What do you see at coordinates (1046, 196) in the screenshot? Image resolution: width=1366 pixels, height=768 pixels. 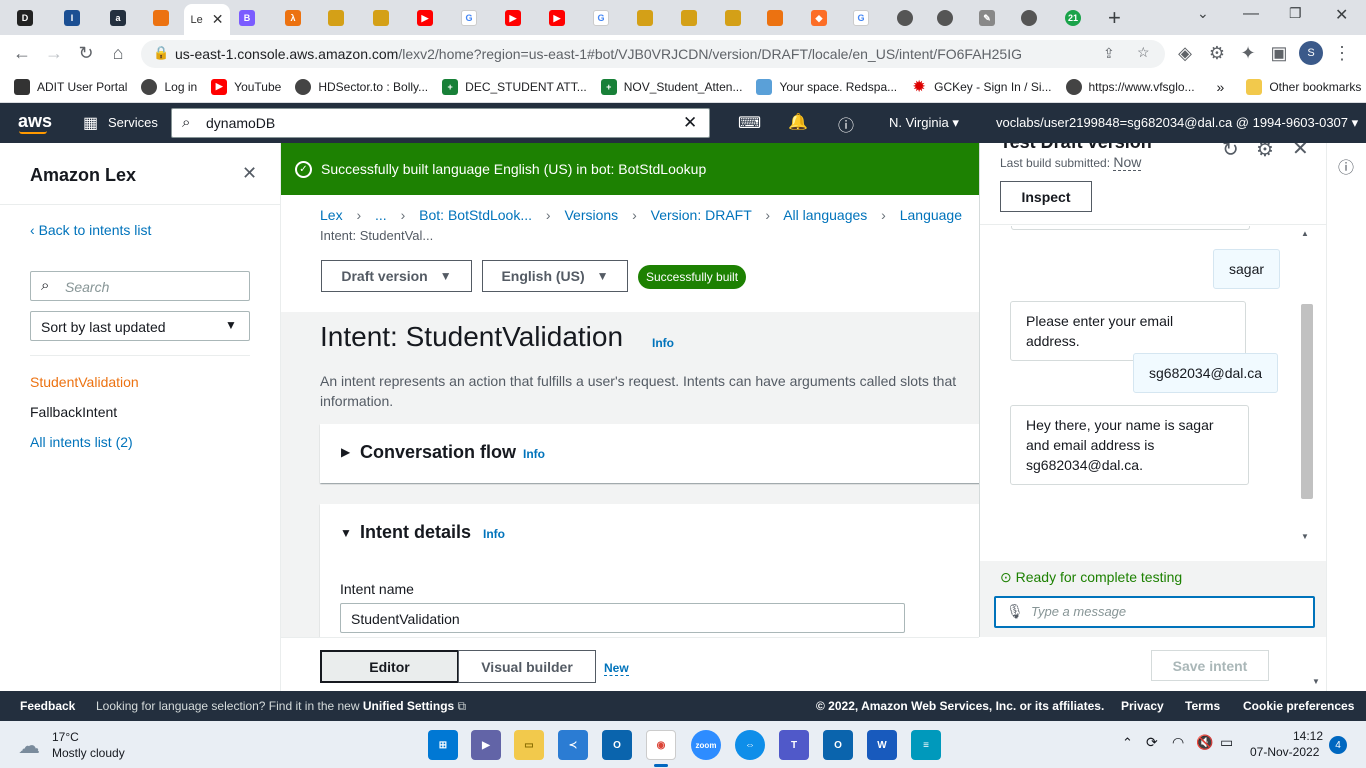 I see `inspect-button: Inspect` at bounding box center [1046, 196].